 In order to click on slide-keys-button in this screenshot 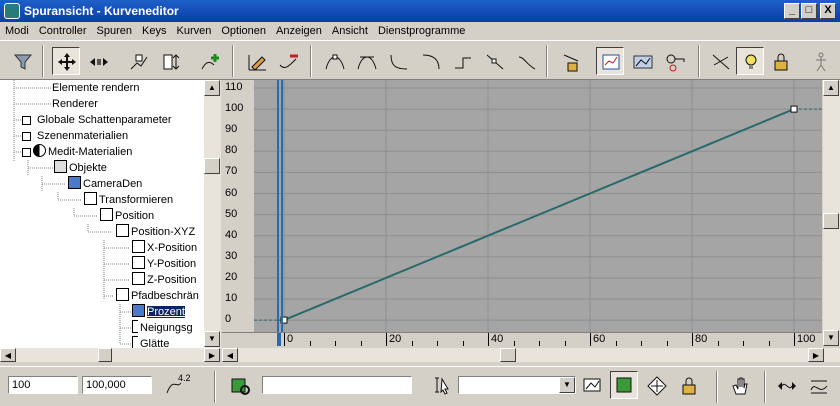, I will do `click(138, 61)`.